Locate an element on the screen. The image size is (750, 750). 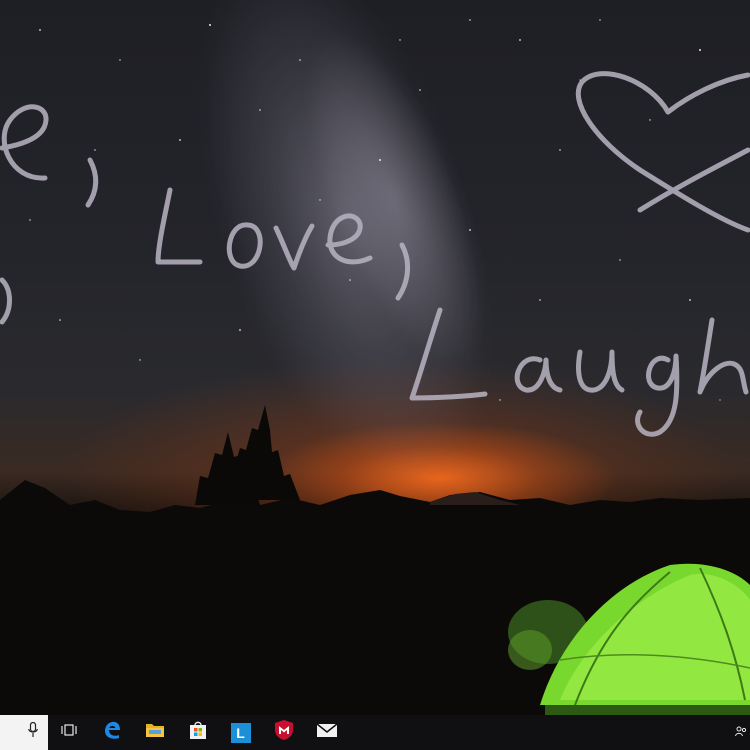
mail-icon is located at coordinates (327, 732).